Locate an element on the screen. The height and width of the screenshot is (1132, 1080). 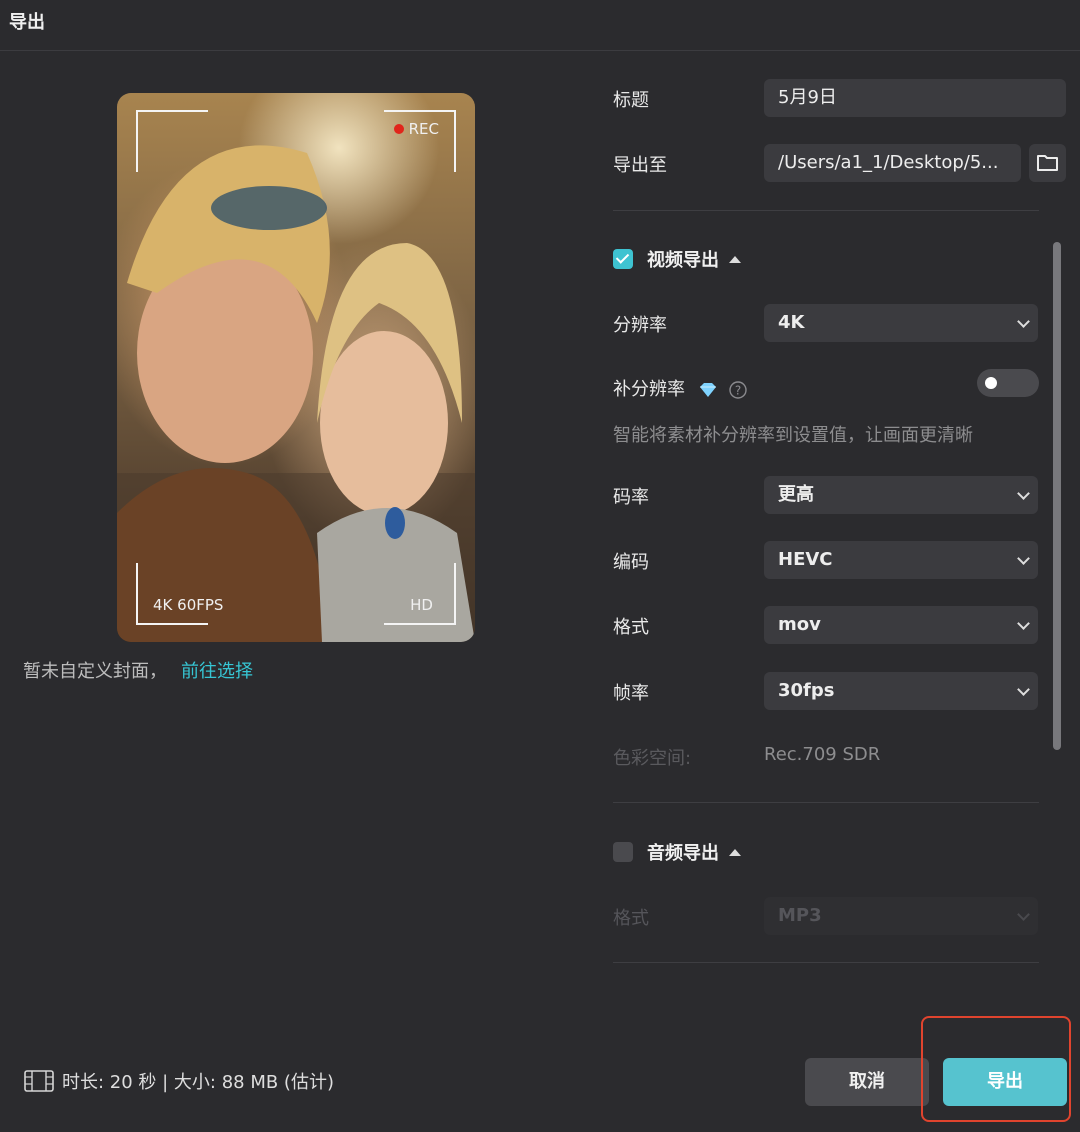
colorspace-value: Rec.709 SDR is located at coordinates (822, 754).